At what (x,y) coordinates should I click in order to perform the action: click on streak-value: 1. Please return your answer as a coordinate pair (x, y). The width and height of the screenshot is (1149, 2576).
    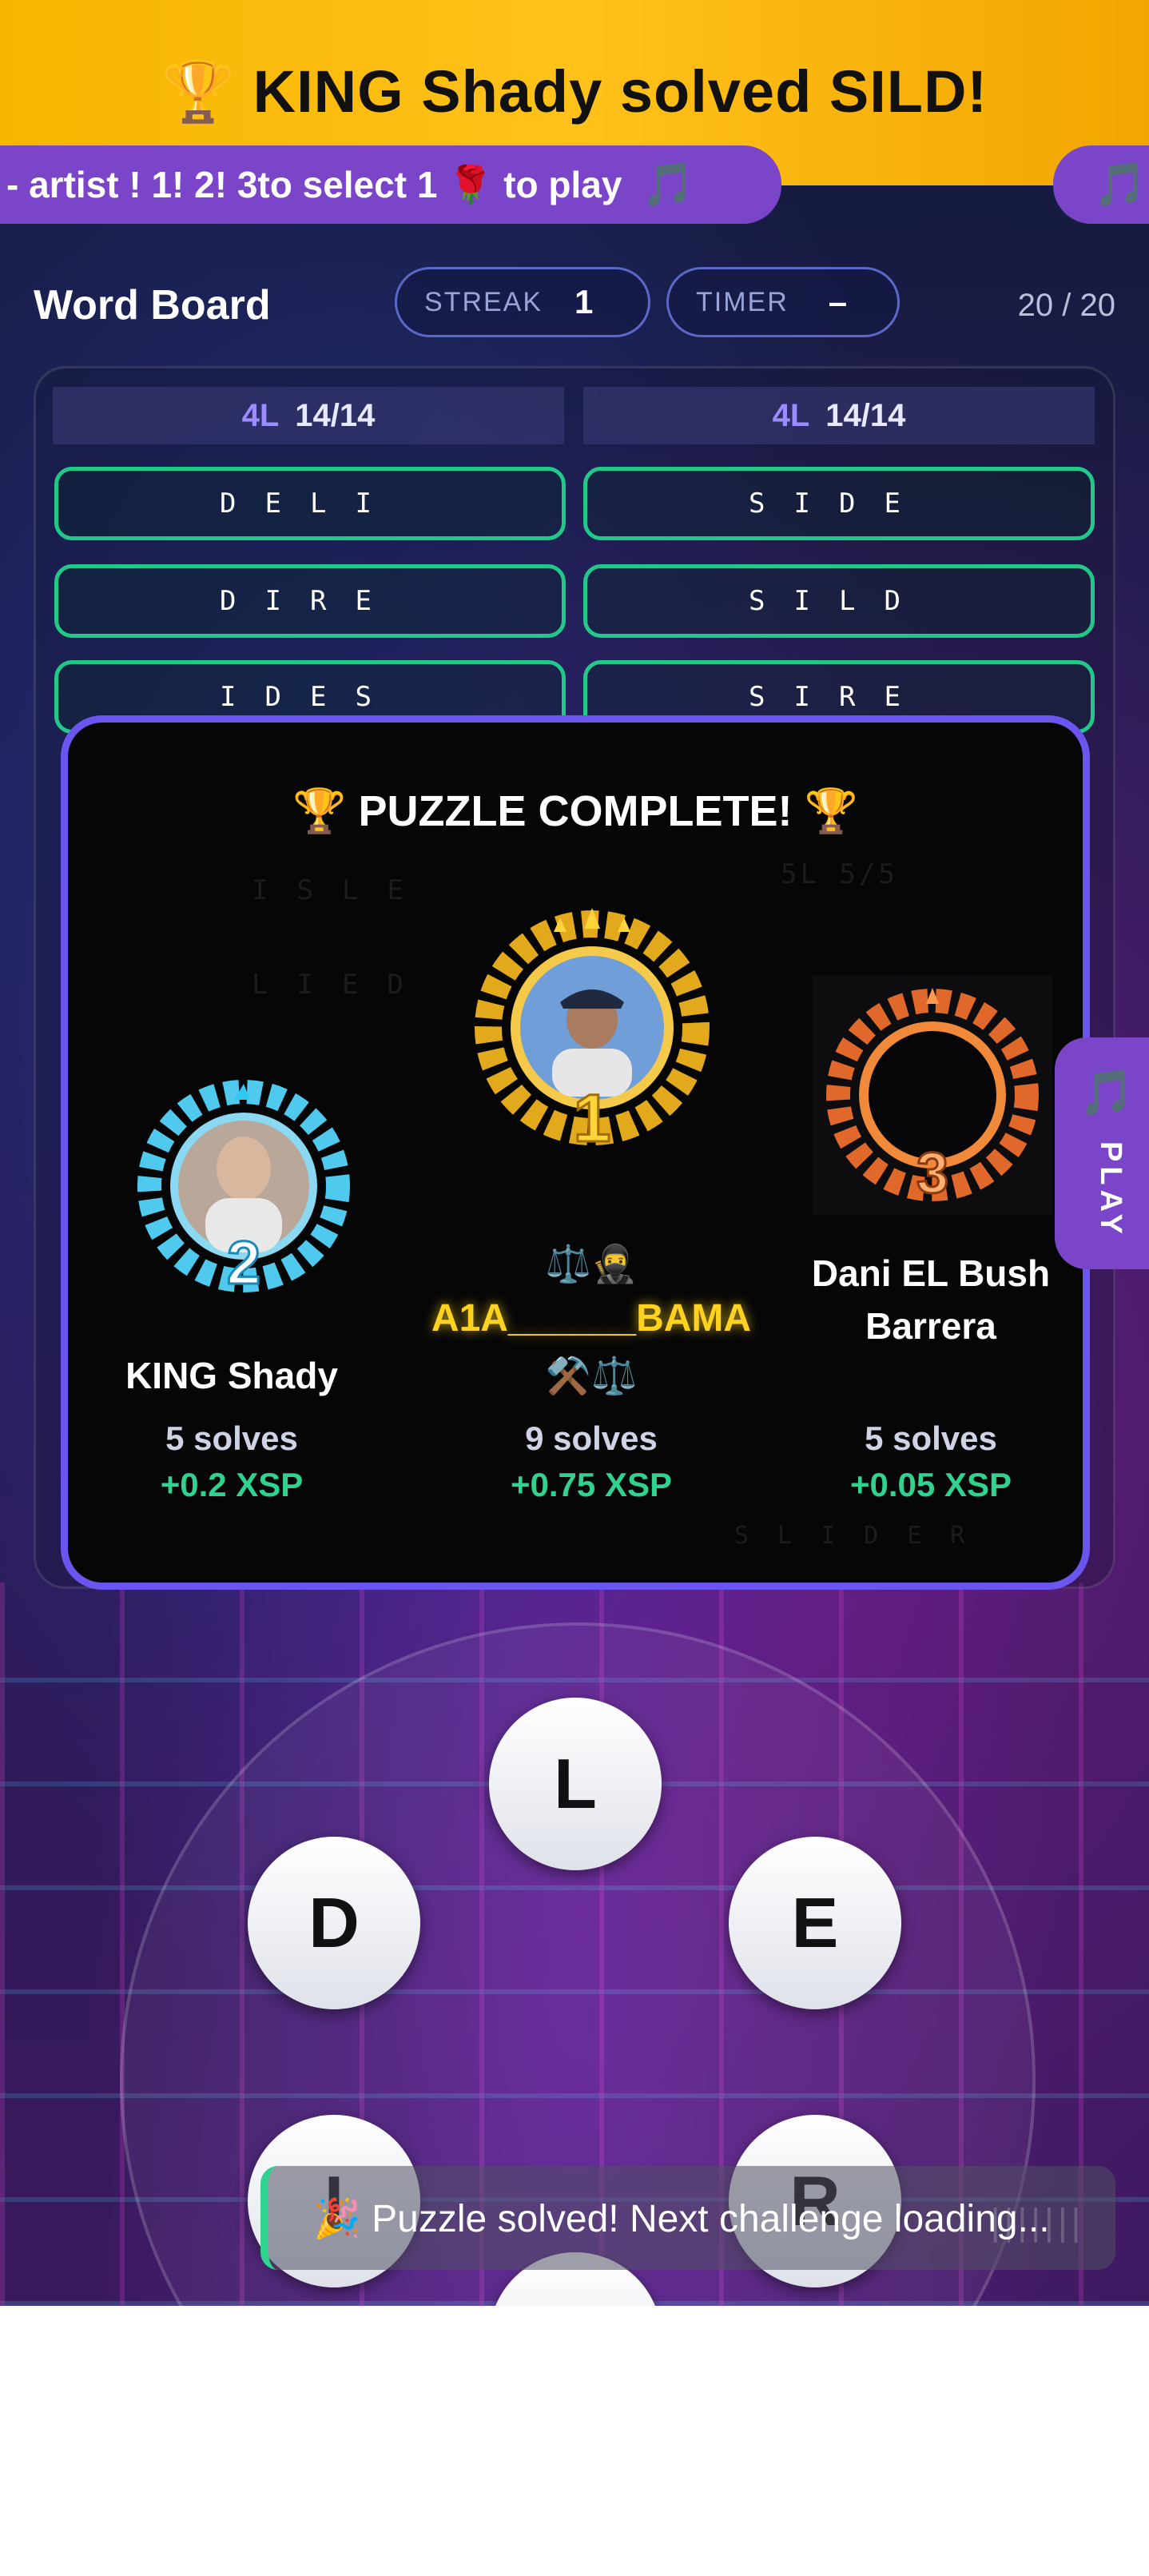
    Looking at the image, I should click on (584, 302).